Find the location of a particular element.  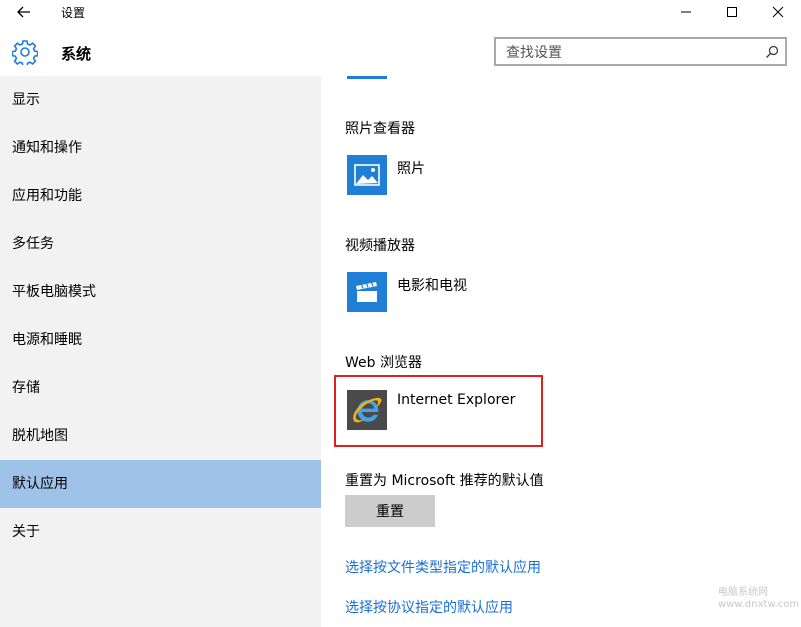

photos-app-name: 照片 is located at coordinates (411, 168).